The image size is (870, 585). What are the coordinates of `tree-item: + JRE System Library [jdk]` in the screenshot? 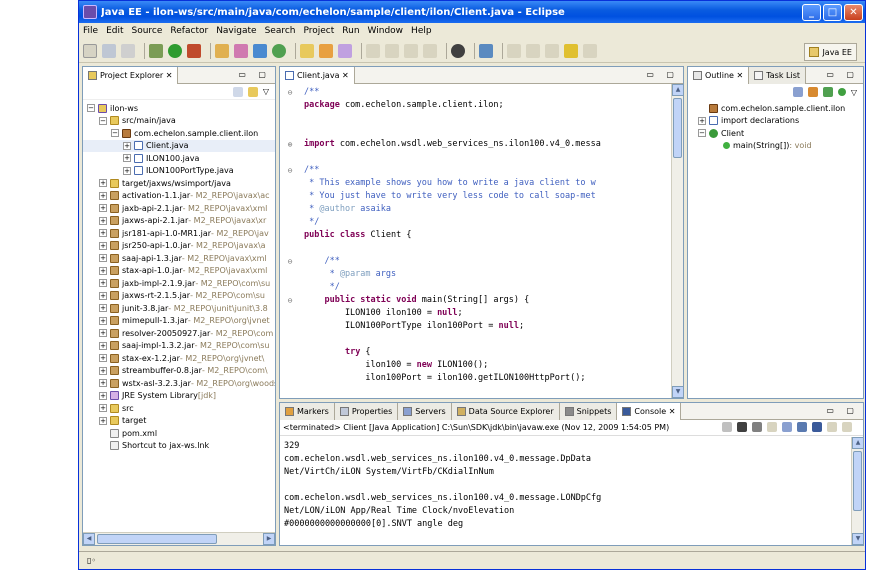 It's located at (179, 396).